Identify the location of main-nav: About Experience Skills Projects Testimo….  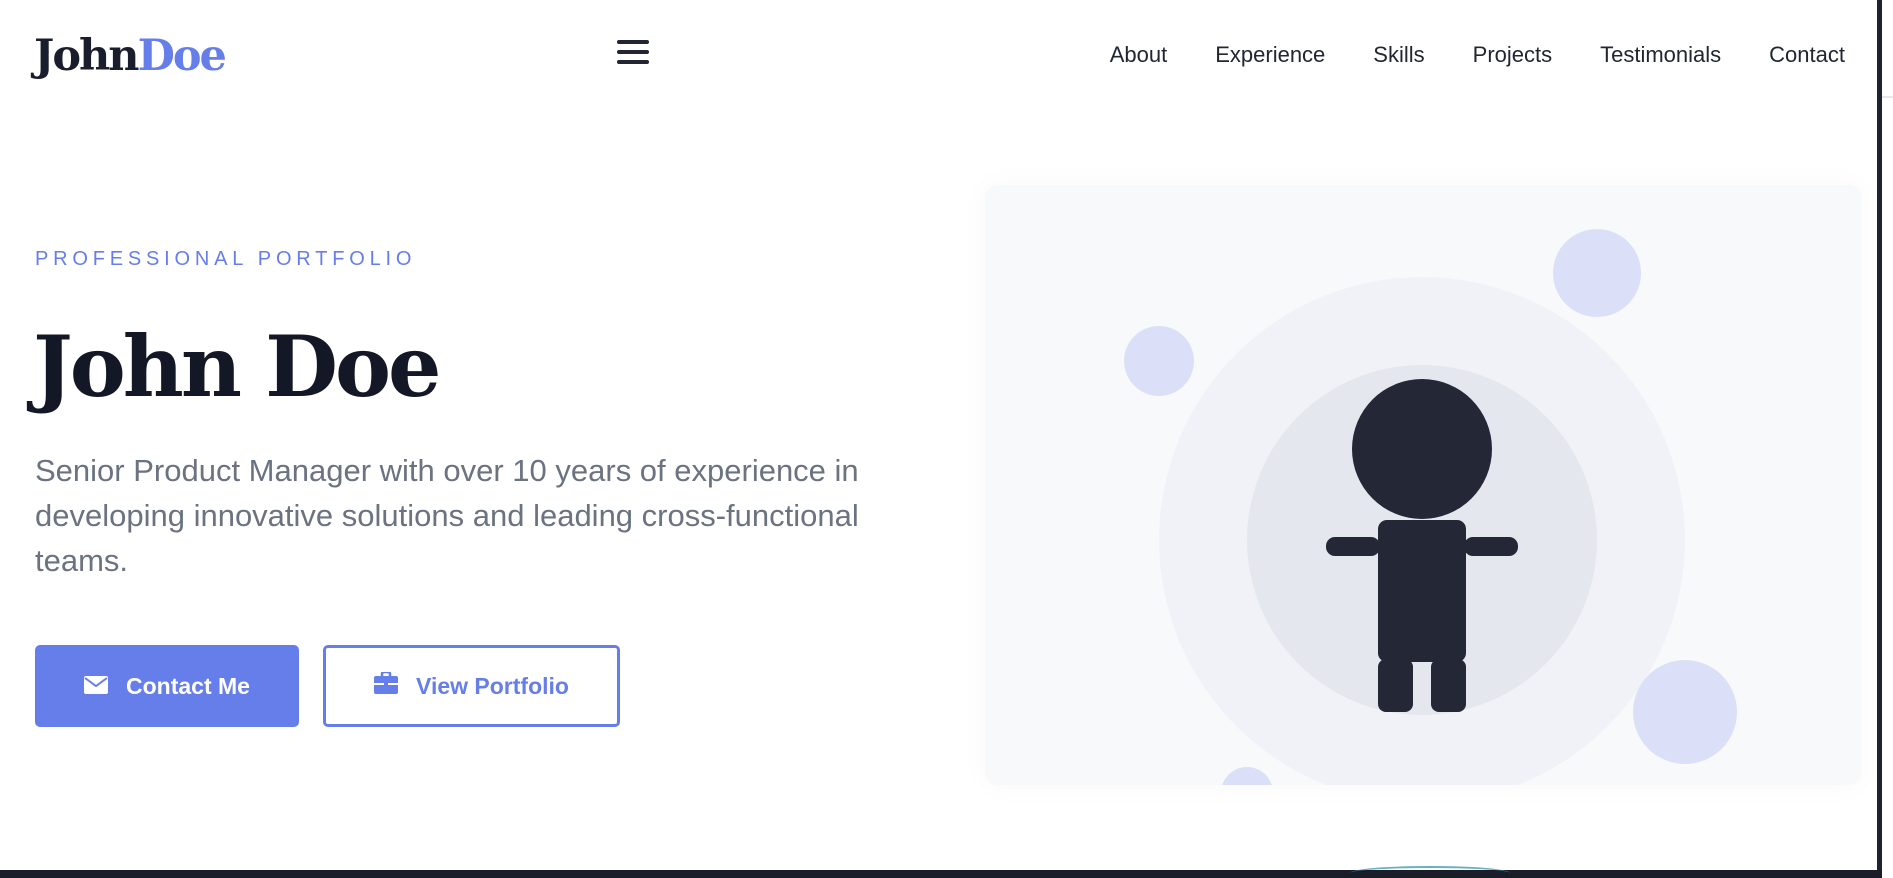
(1477, 55).